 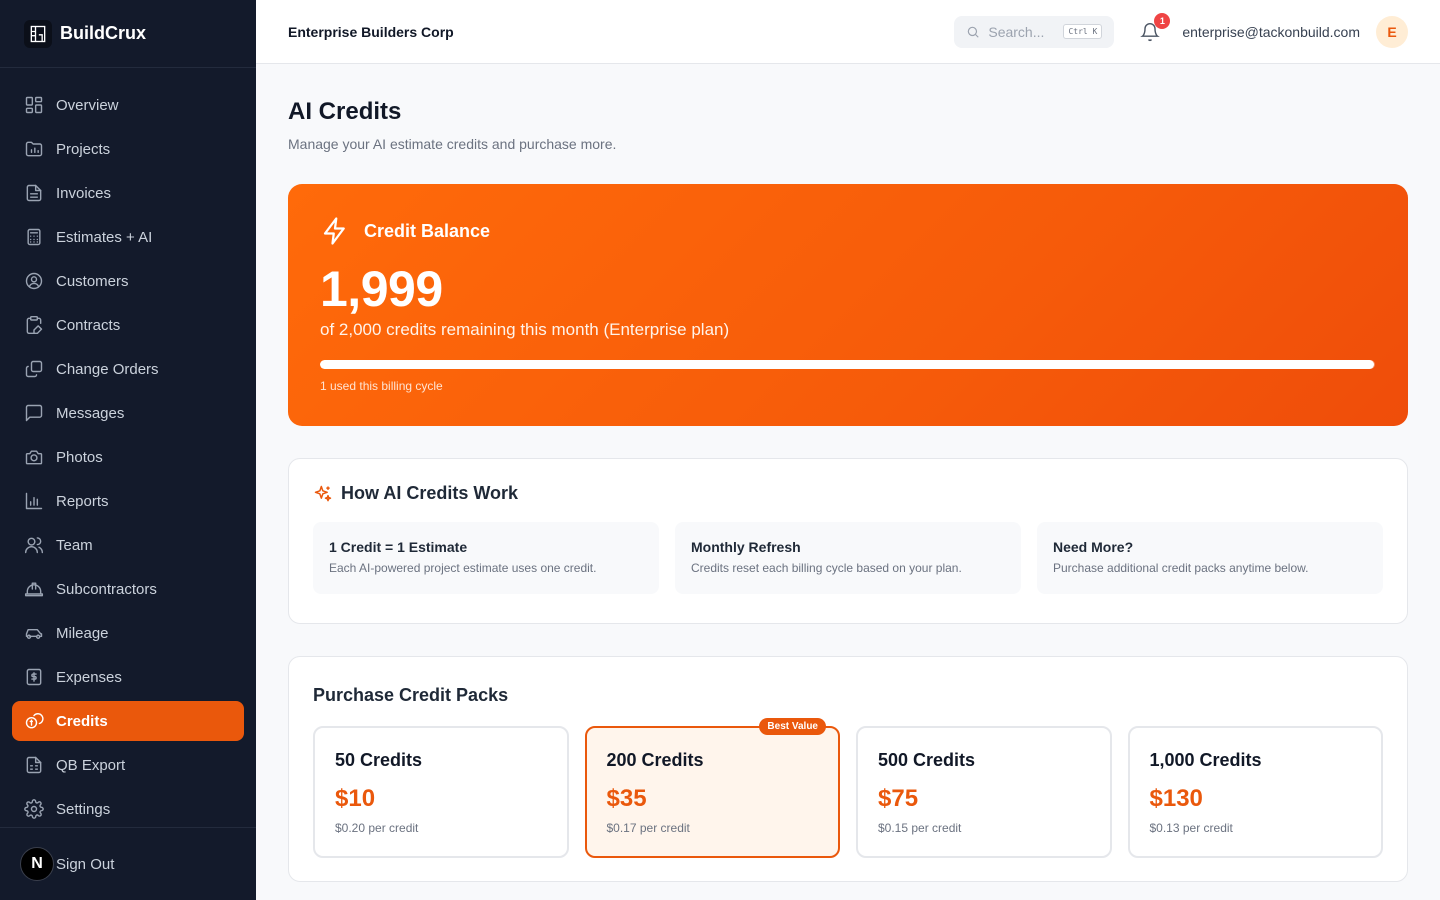 I want to click on notifications-button: 1, so click(x=1153, y=29).